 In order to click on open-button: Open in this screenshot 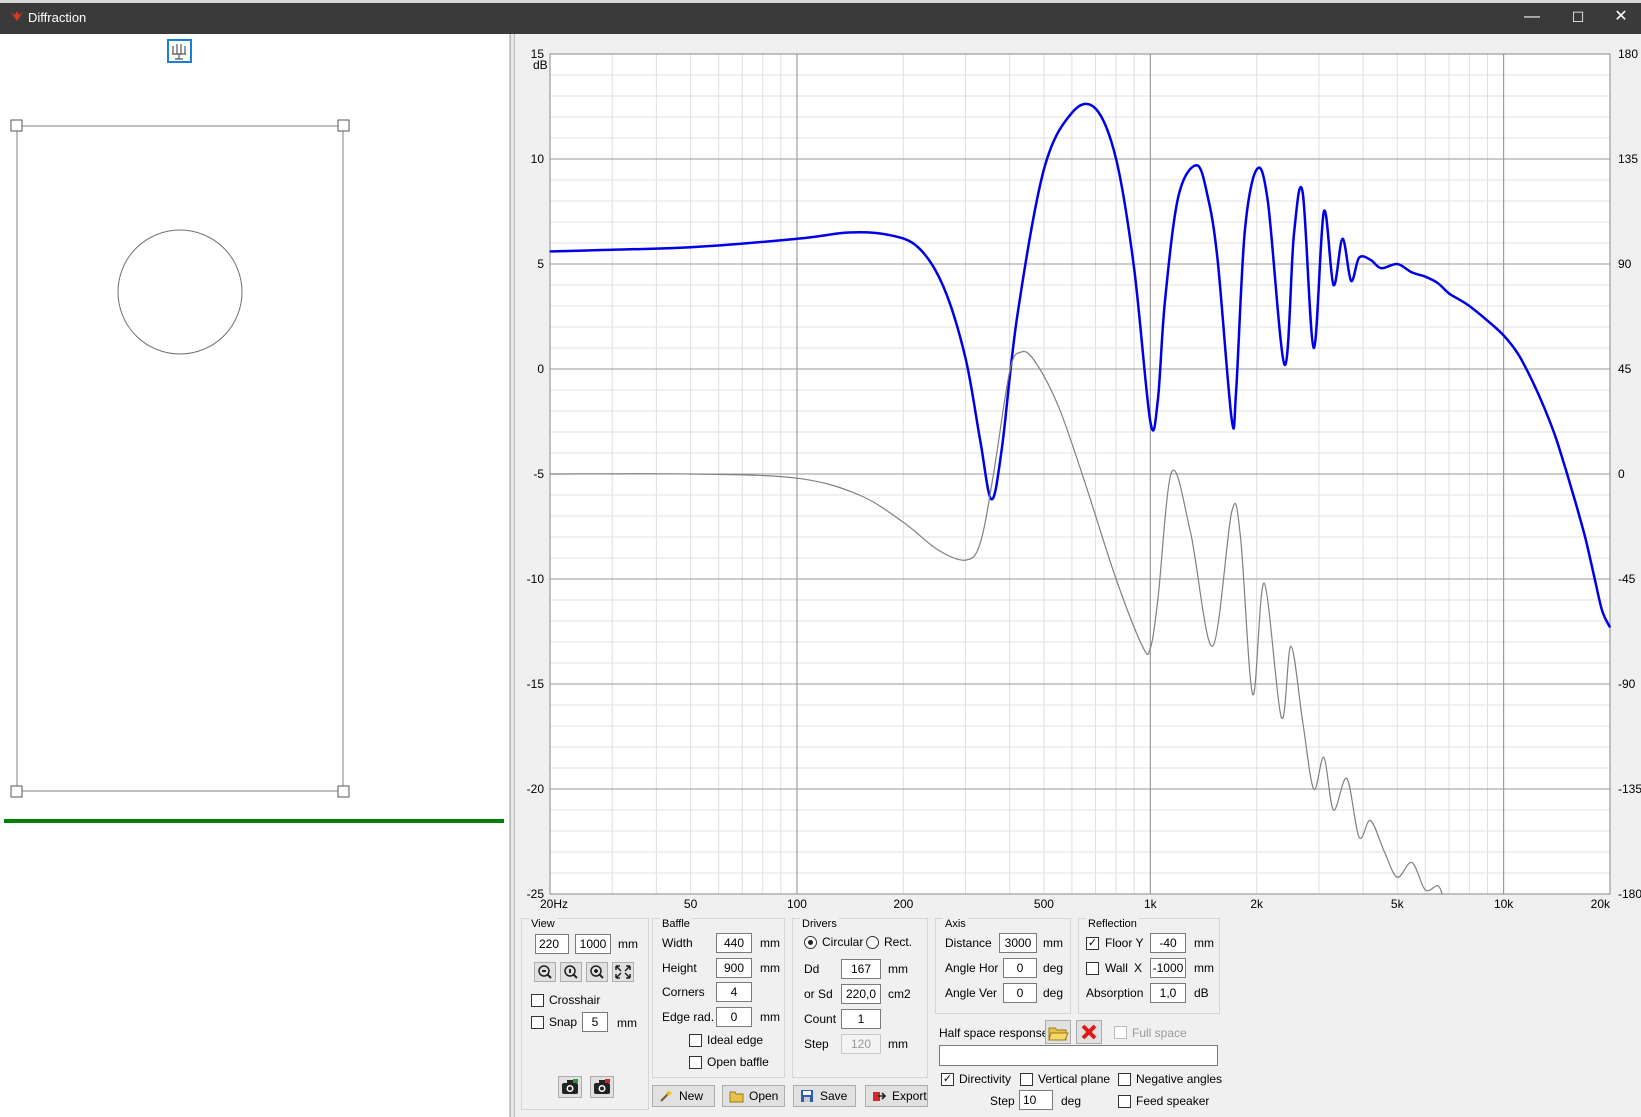, I will do `click(753, 1096)`.